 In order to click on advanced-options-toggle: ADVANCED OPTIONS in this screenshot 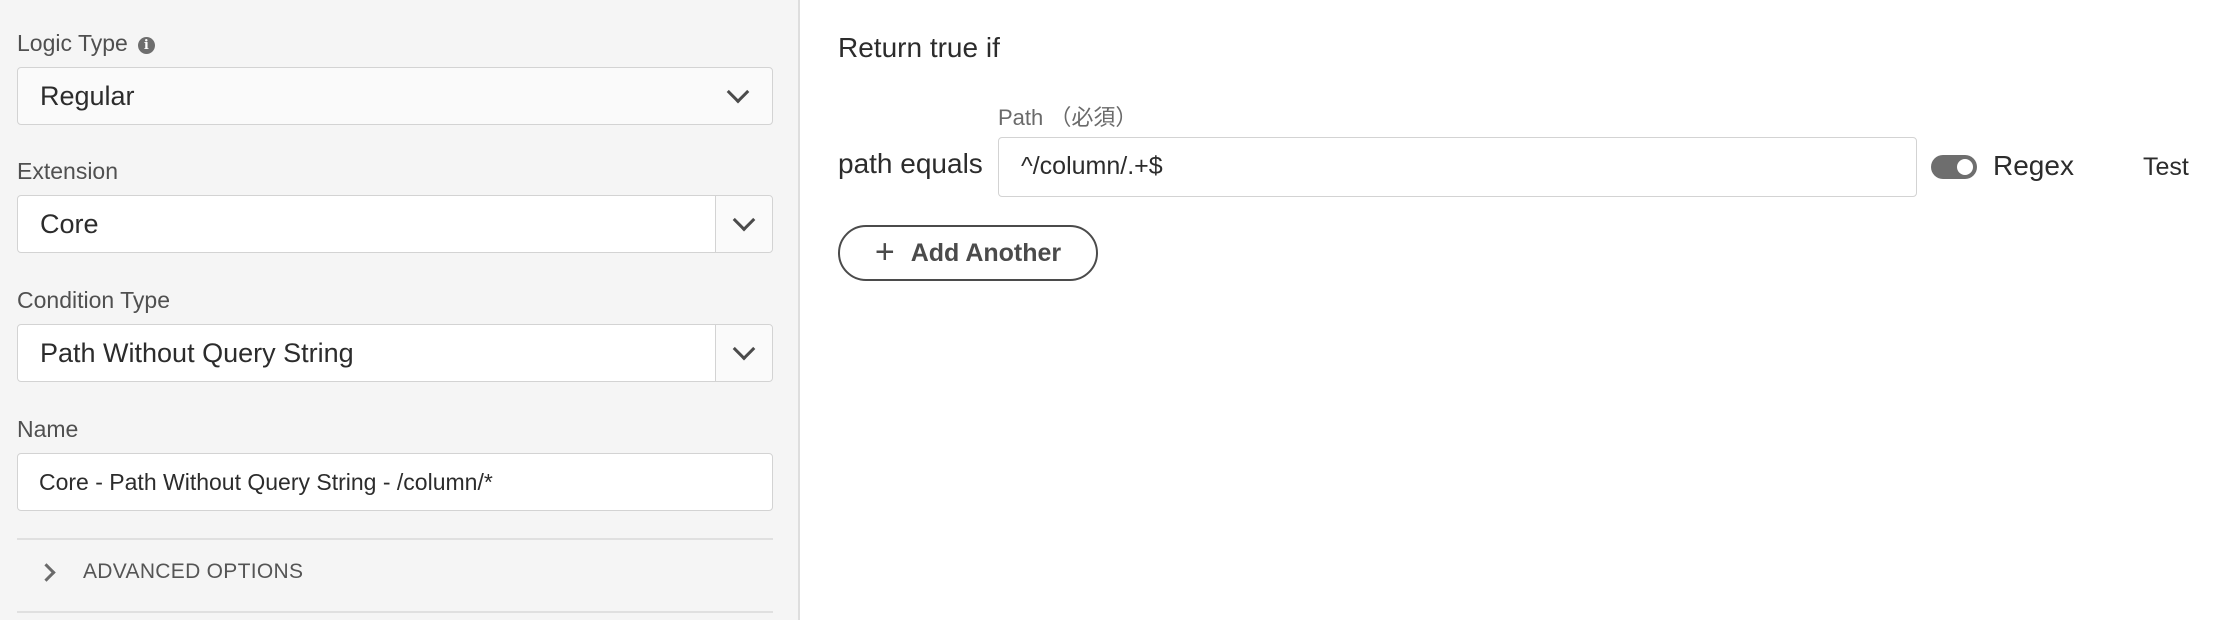, I will do `click(170, 572)`.